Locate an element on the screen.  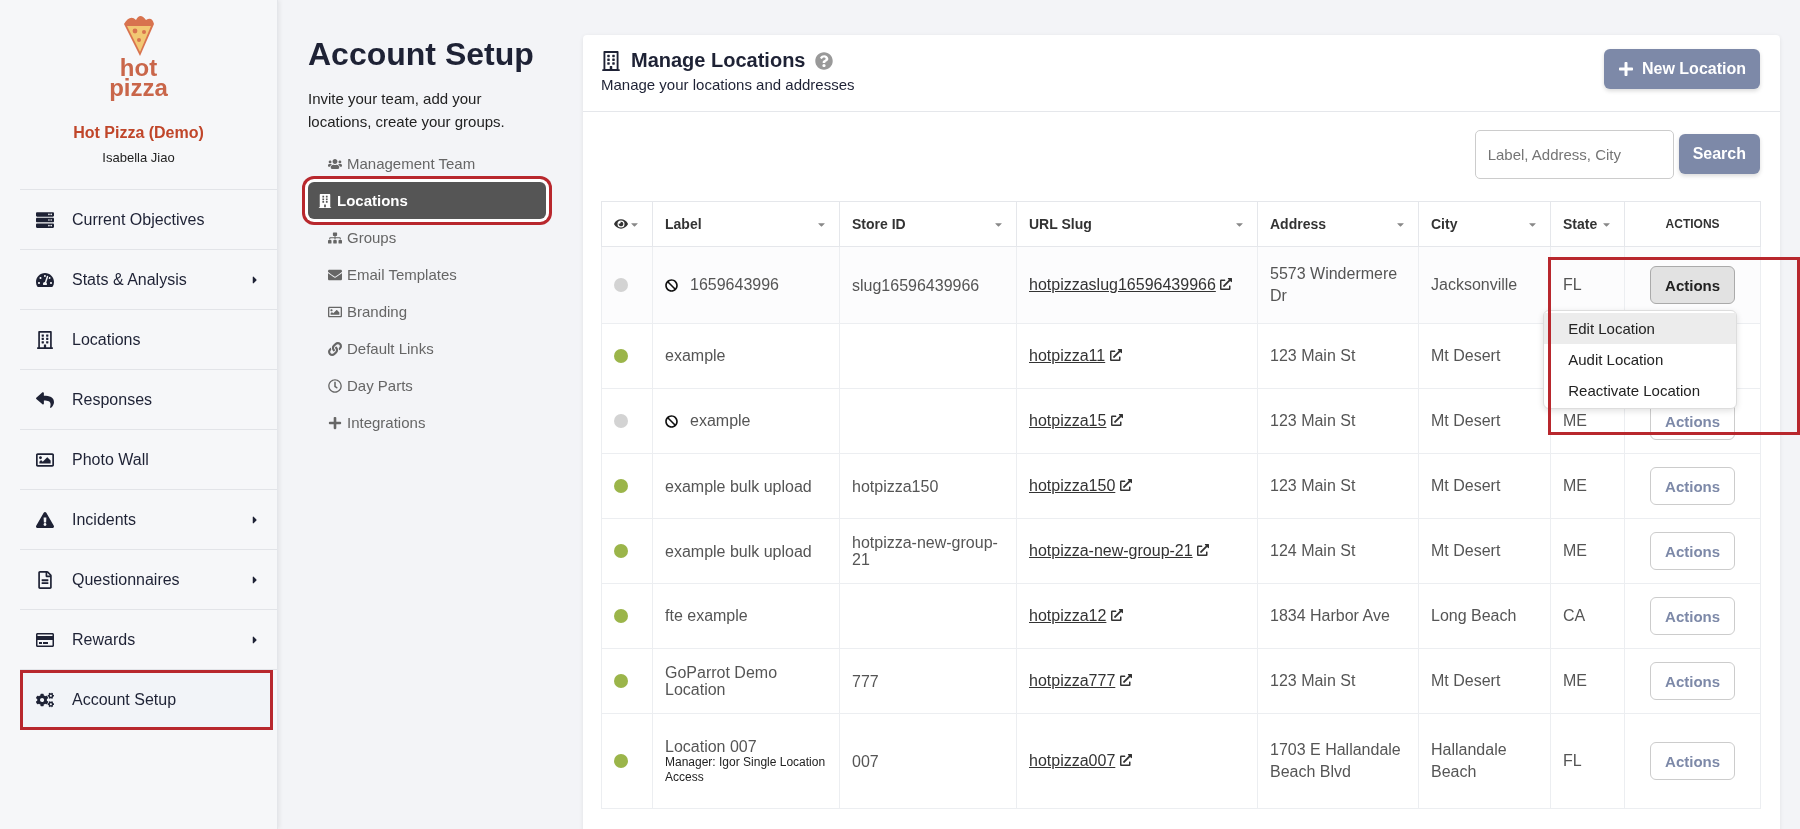
column-header: URL Slug is located at coordinates (1060, 224).